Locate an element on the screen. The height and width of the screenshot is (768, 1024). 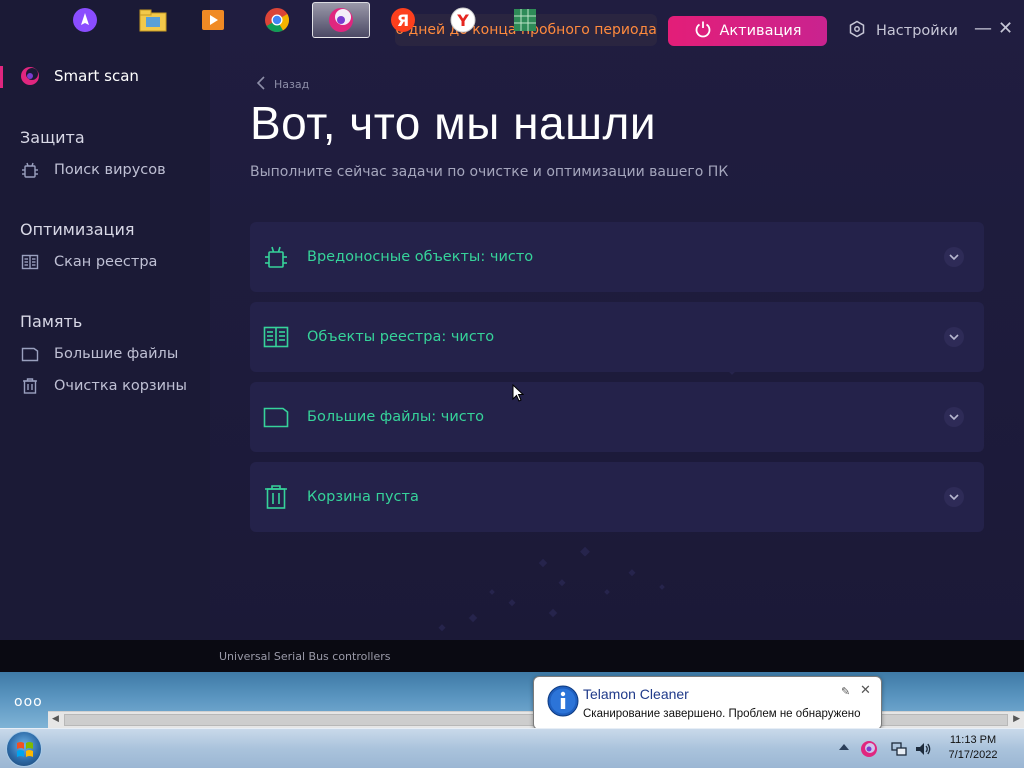
sidebar-item-virus-scan: Поиск вирусов is located at coordinates (93, 170).